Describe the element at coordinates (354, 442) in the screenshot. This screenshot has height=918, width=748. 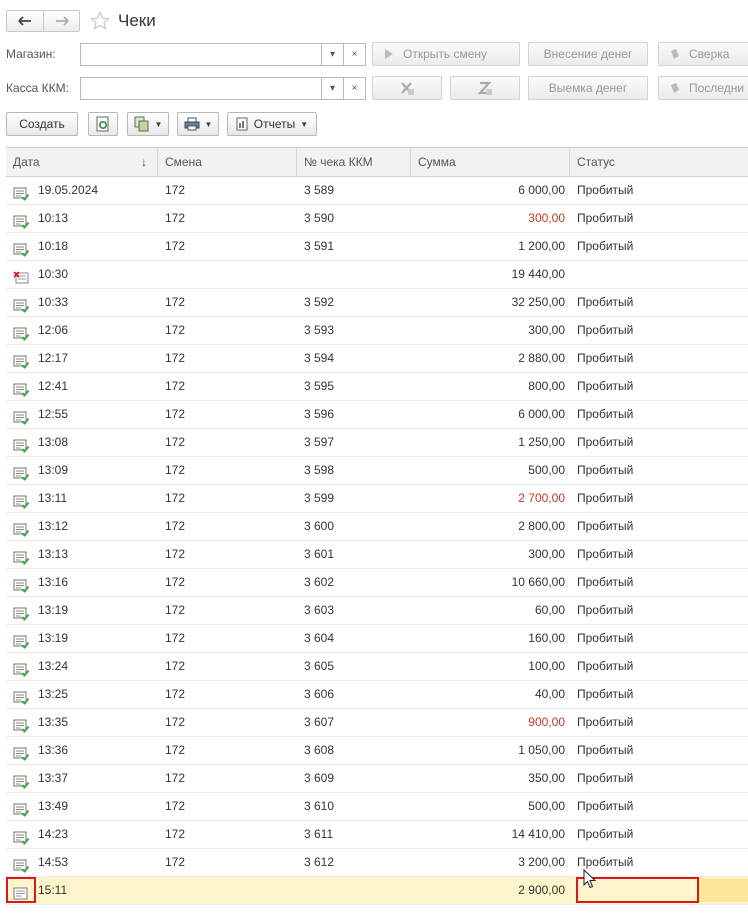
I see `cell-check-number: 3 597` at that location.